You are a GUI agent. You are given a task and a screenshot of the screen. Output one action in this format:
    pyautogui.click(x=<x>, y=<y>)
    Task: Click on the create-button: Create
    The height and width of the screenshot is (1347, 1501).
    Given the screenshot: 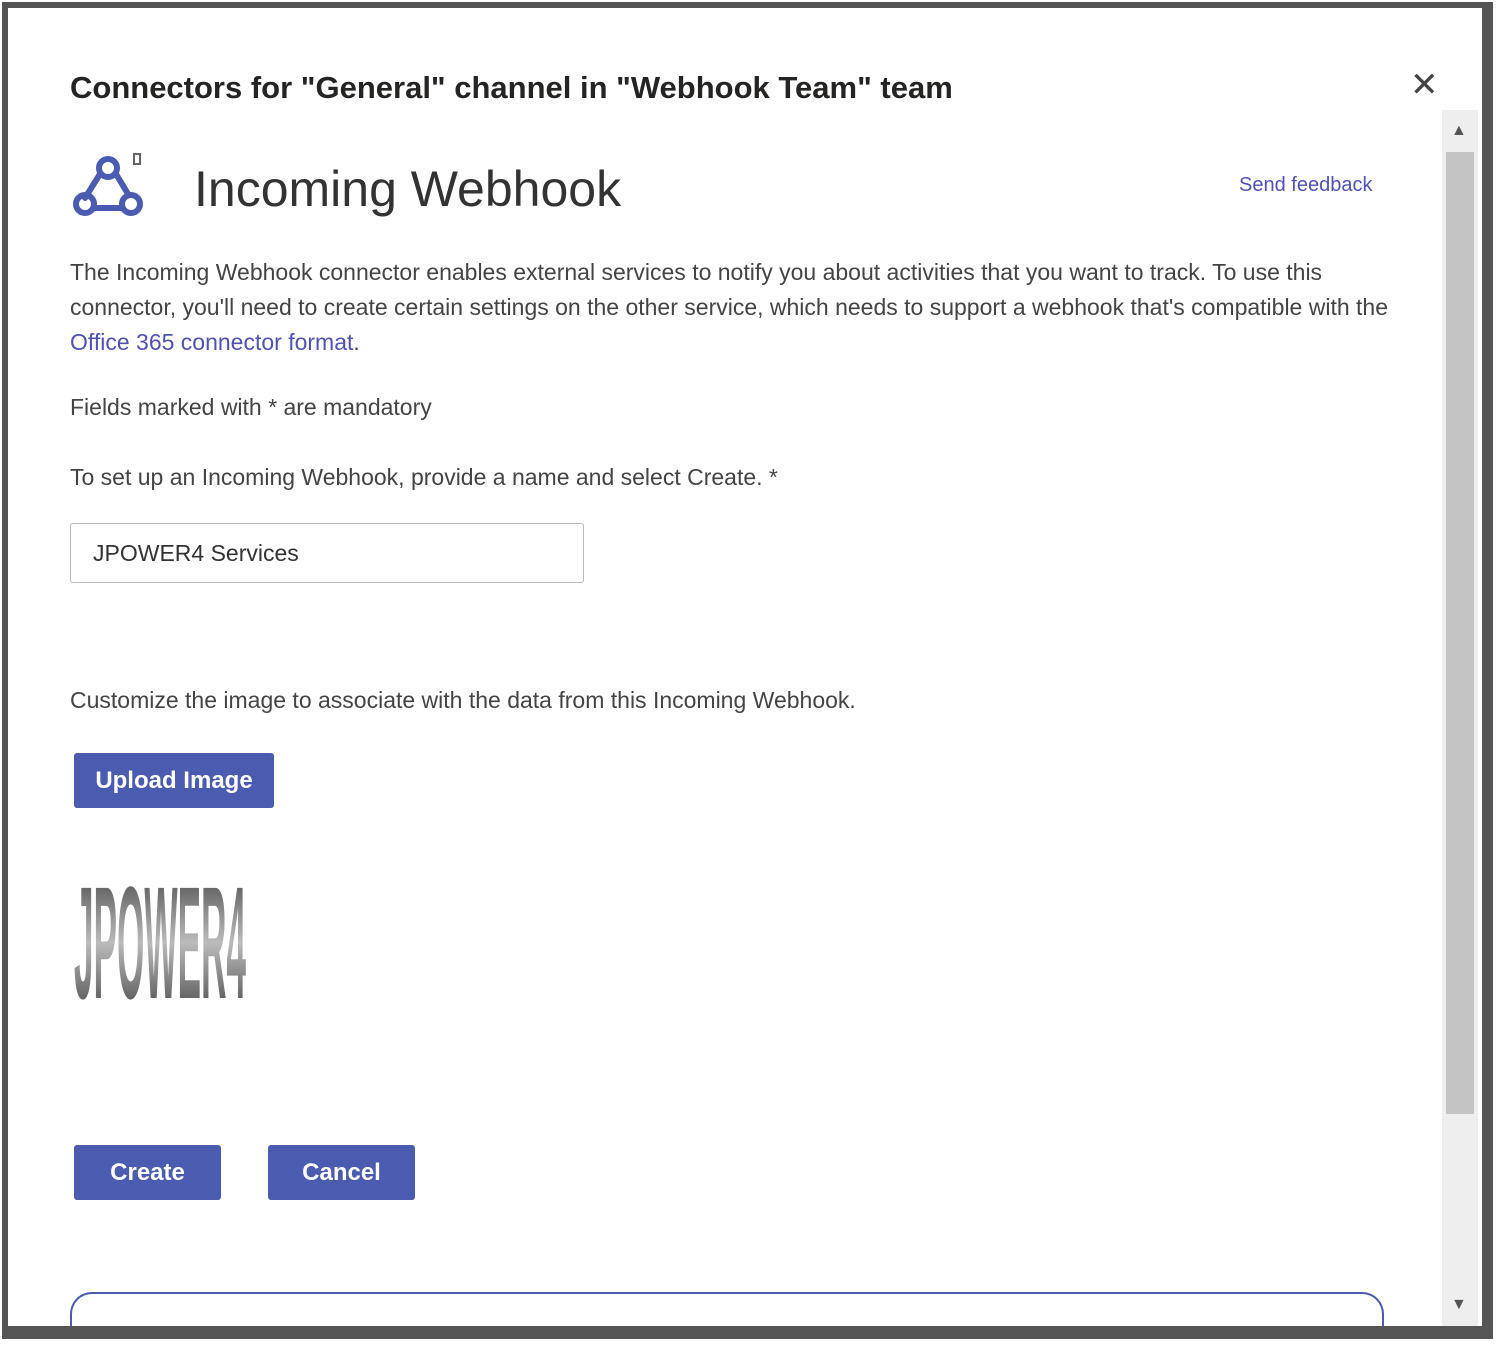 What is the action you would take?
    pyautogui.click(x=147, y=1172)
    